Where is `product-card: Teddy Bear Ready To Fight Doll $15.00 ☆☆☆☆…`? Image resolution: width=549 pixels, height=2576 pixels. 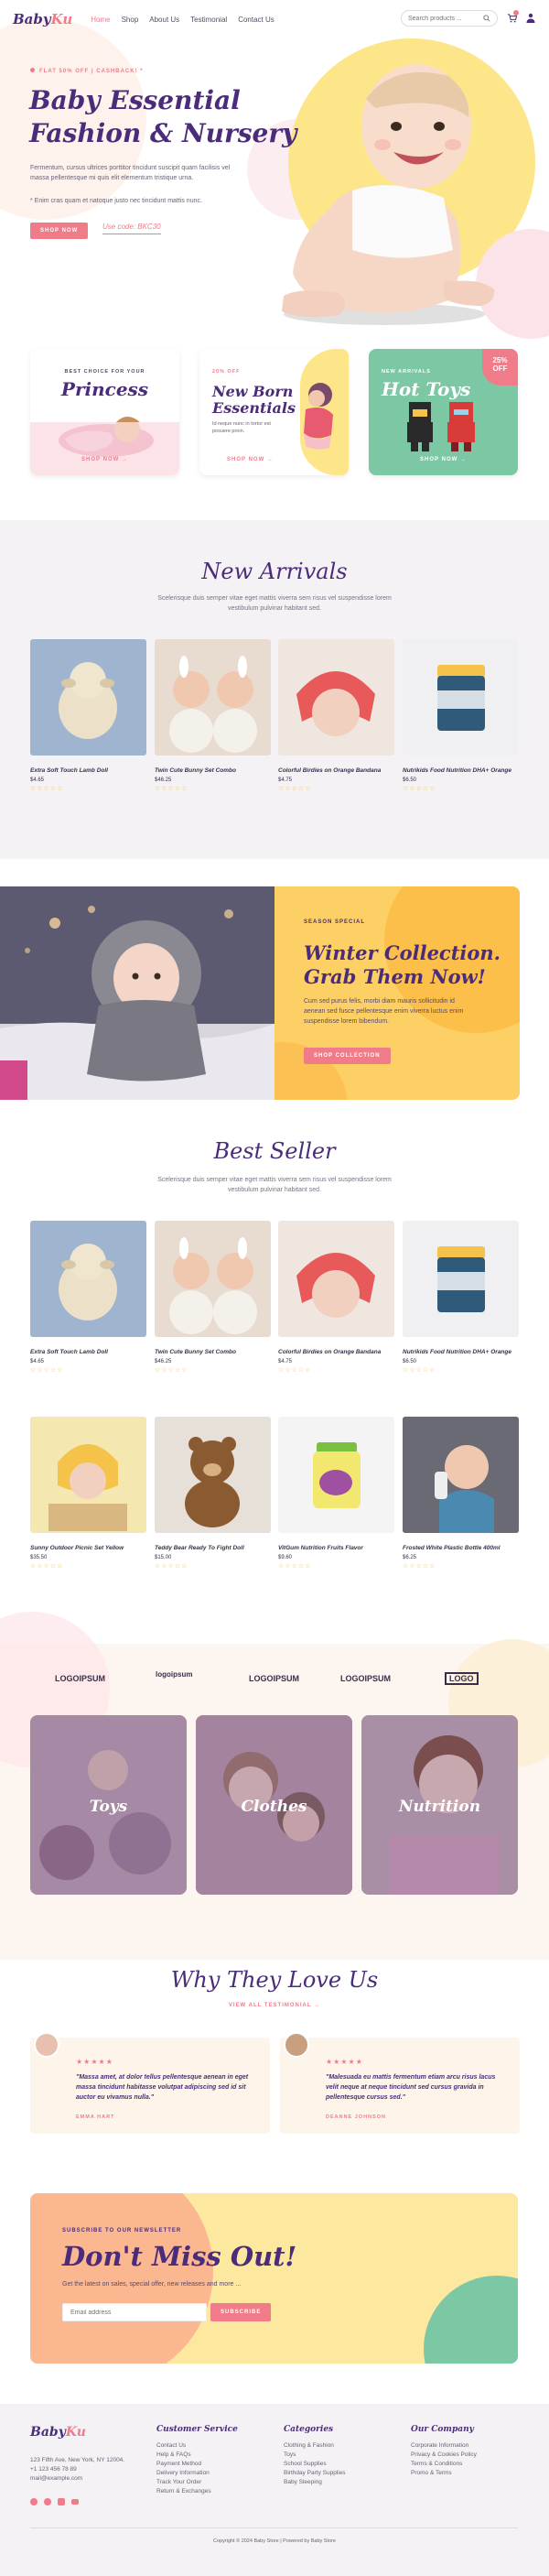
product-card: Teddy Bear Ready To Fight Doll $15.00 ☆☆☆☆… is located at coordinates (213, 1493).